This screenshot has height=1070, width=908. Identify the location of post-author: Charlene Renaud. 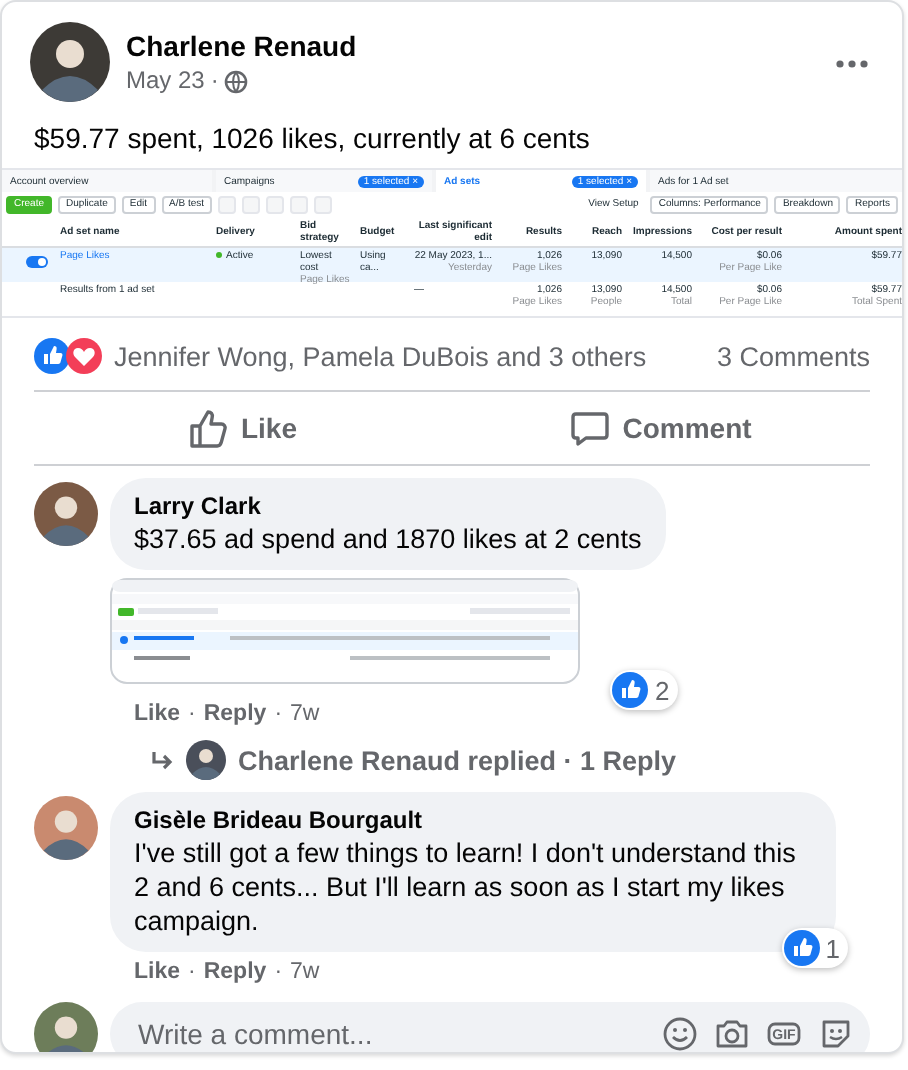
(472, 46).